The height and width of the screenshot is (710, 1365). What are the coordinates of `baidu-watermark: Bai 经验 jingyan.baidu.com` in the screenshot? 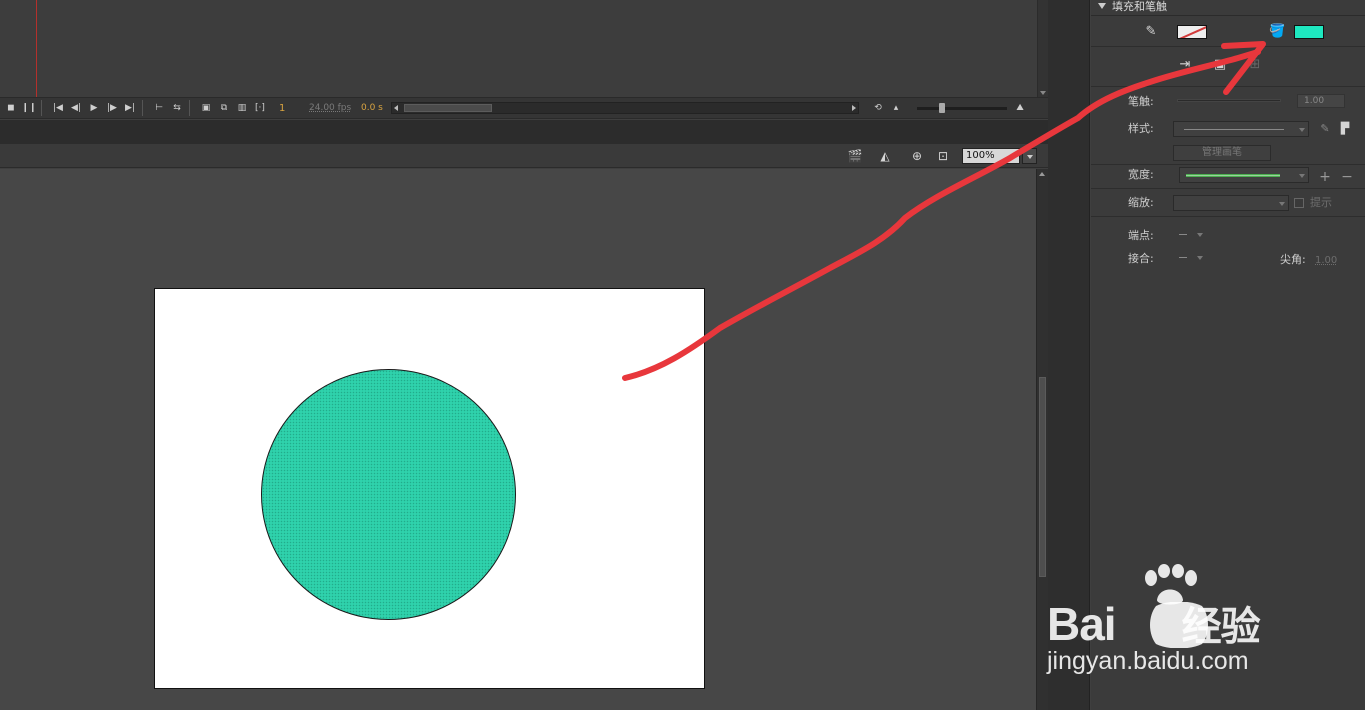 It's located at (1205, 634).